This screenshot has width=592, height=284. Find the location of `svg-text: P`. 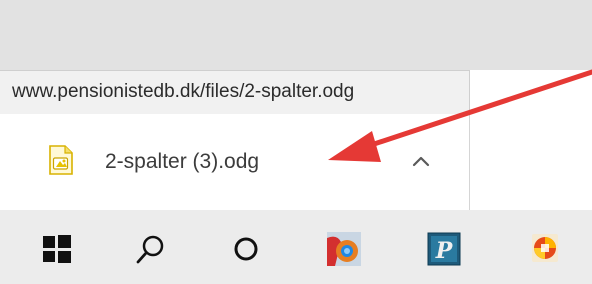

svg-text: P is located at coordinates (444, 251).